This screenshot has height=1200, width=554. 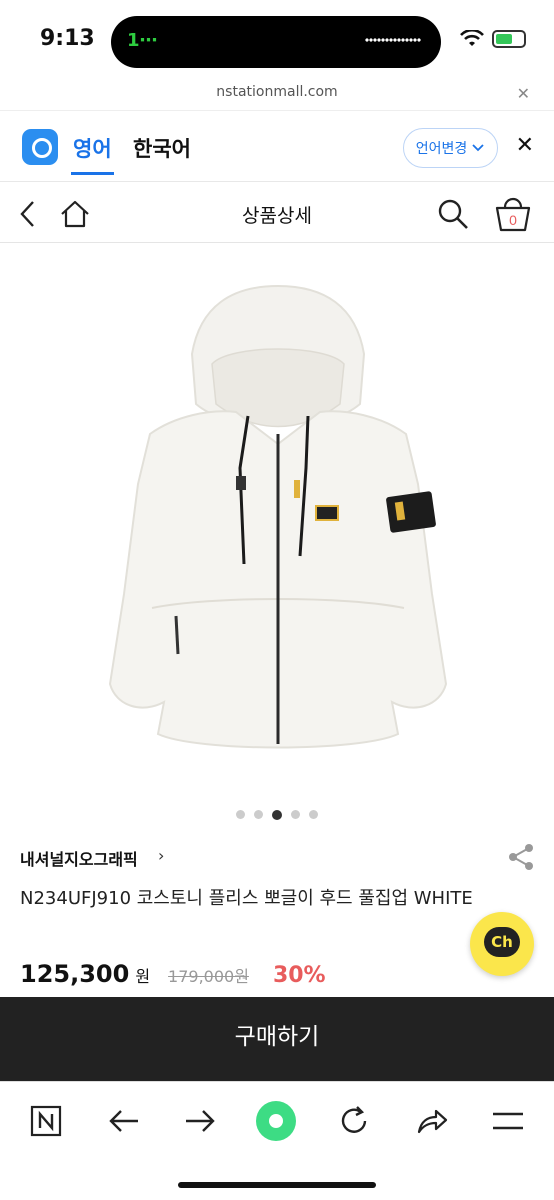 I want to click on brand-chevron-icon: ›, so click(x=161, y=855).